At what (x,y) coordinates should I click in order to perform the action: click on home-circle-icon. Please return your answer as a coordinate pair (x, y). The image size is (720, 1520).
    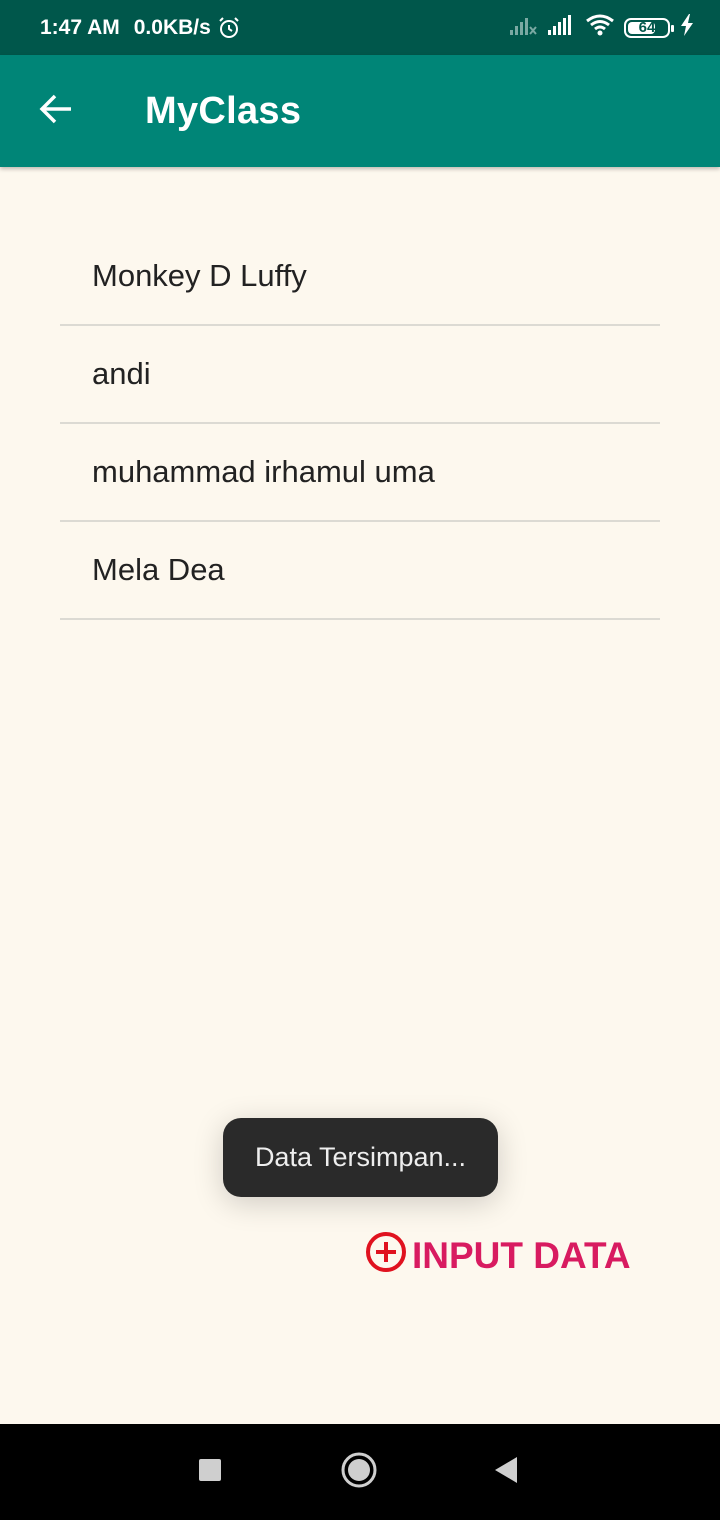
    Looking at the image, I should click on (359, 1472).